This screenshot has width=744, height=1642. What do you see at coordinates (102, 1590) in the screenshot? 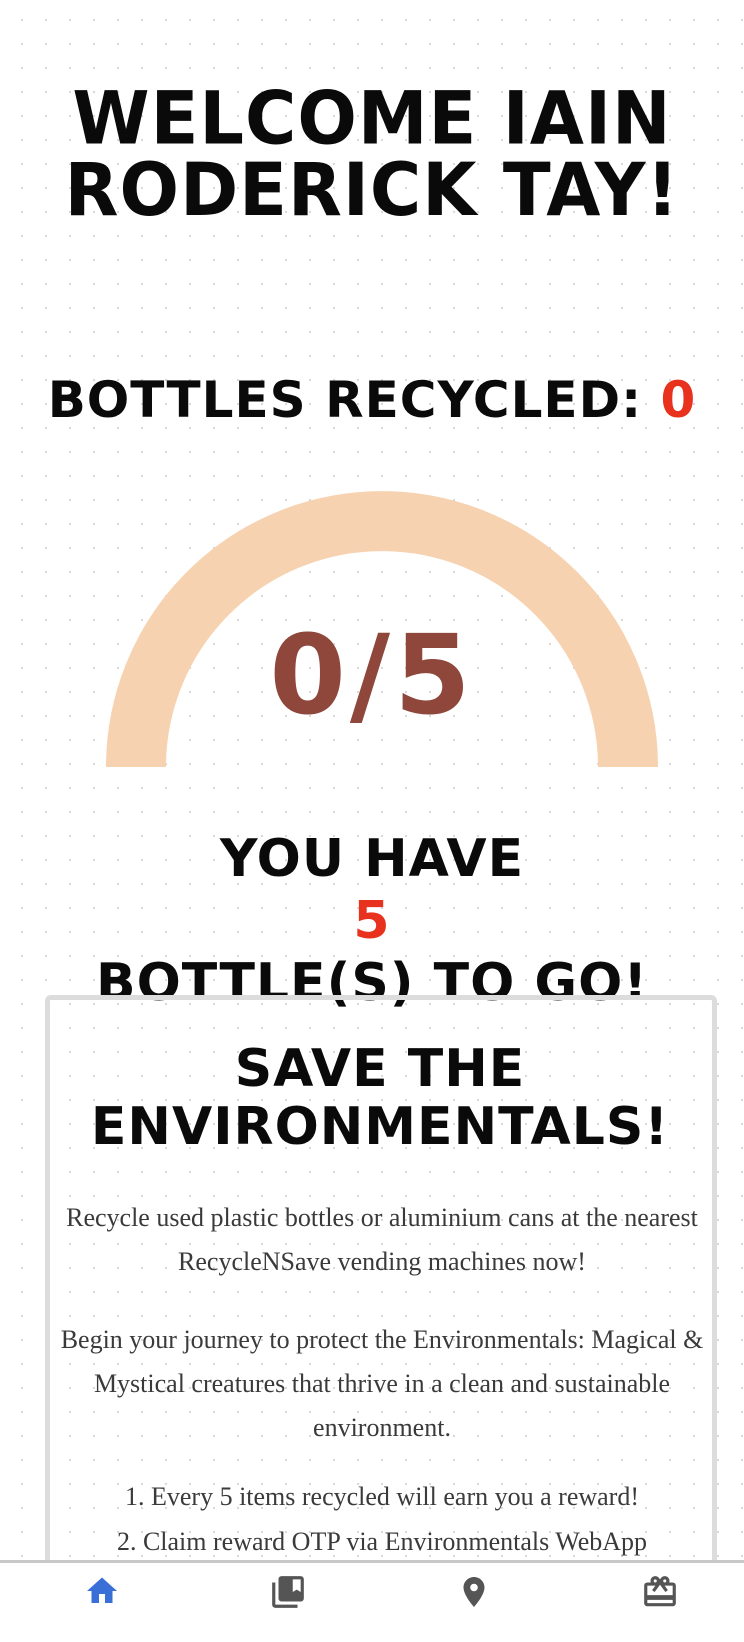
I see `home-icon` at bounding box center [102, 1590].